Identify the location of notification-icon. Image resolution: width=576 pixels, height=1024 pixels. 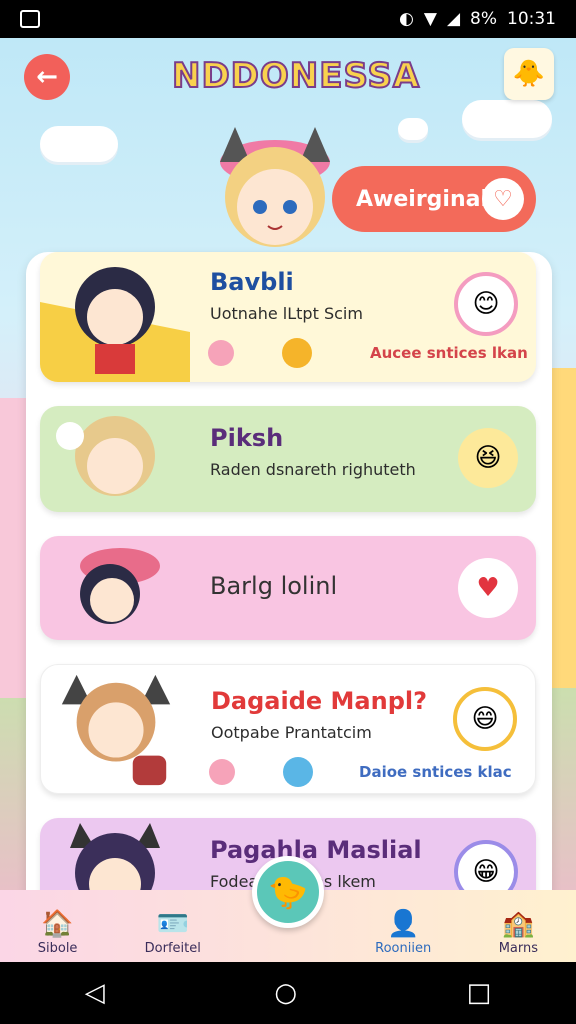
(30, 19).